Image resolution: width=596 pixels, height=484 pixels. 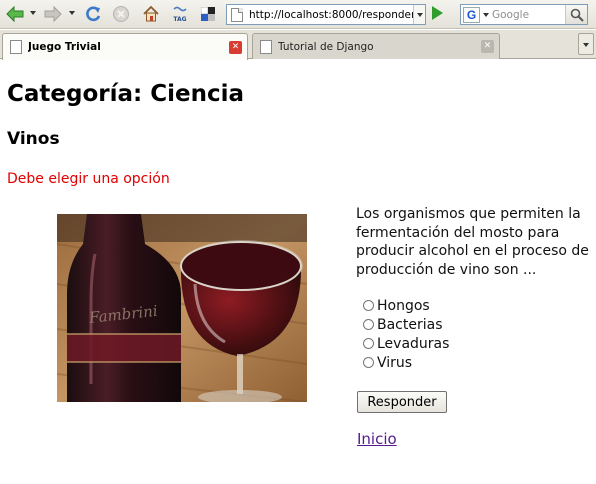 I want to click on answer-options: Hongos Bacterias Levaduras Virus, so click(x=406, y=334).